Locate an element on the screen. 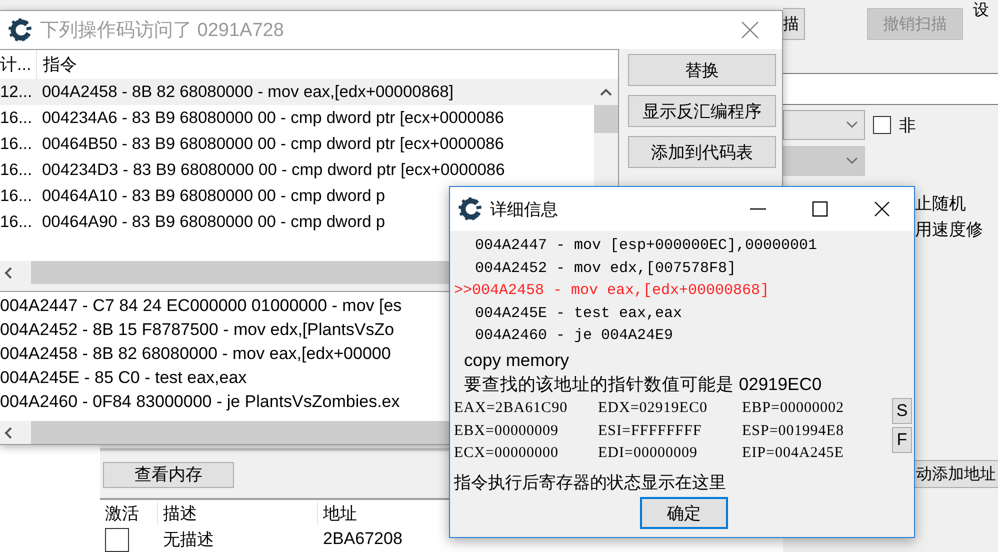  action-button: 显示反汇编程序 is located at coordinates (702, 111).